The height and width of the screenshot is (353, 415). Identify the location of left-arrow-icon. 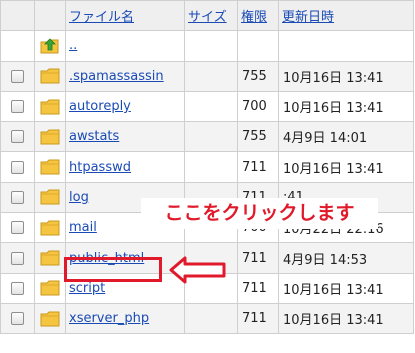
(197, 270).